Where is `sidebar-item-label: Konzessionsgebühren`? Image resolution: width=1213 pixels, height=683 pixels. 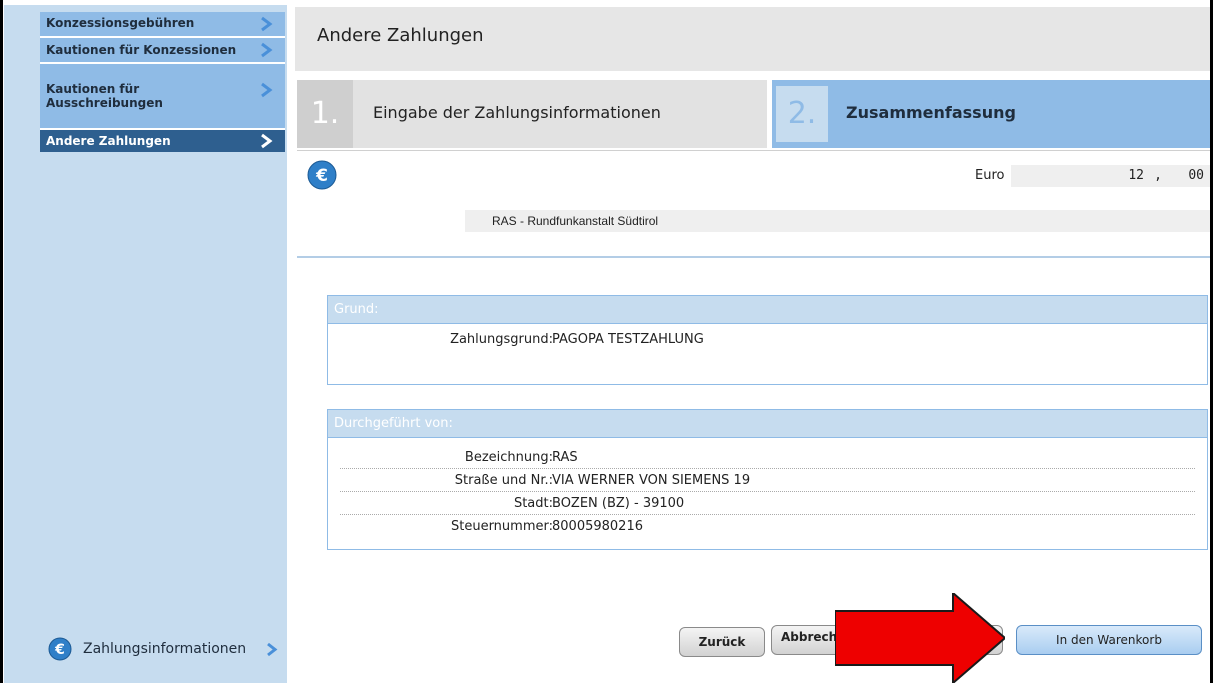
sidebar-item-label: Konzessionsgebühren is located at coordinates (120, 23).